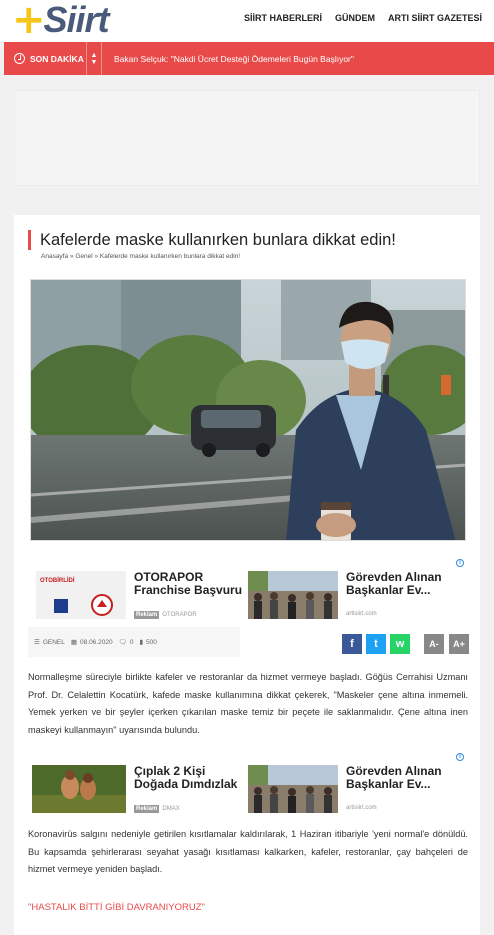  I want to click on meta-date: ▦ 08.06.2020, so click(91, 642).